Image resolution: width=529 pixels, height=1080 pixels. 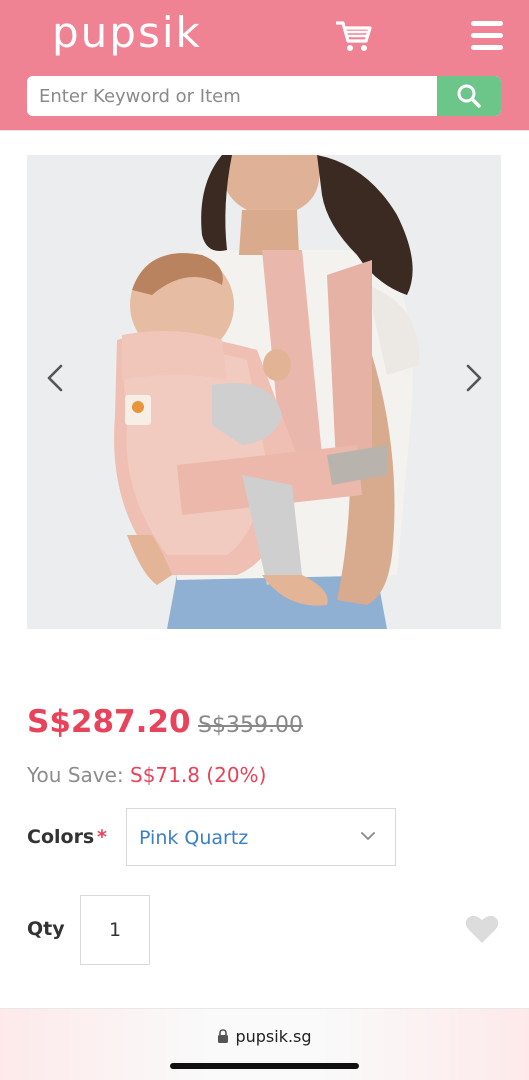 I want to click on you-save-label: You Save:, so click(x=75, y=775).